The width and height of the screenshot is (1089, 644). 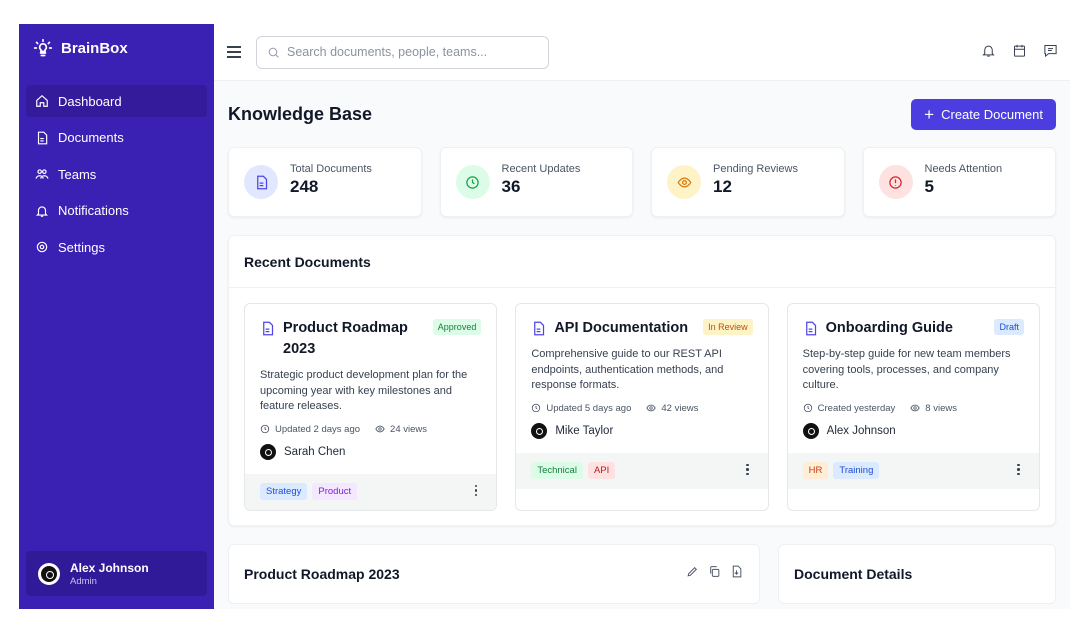 What do you see at coordinates (853, 573) in the screenshot?
I see `side-panel-title: Document Details` at bounding box center [853, 573].